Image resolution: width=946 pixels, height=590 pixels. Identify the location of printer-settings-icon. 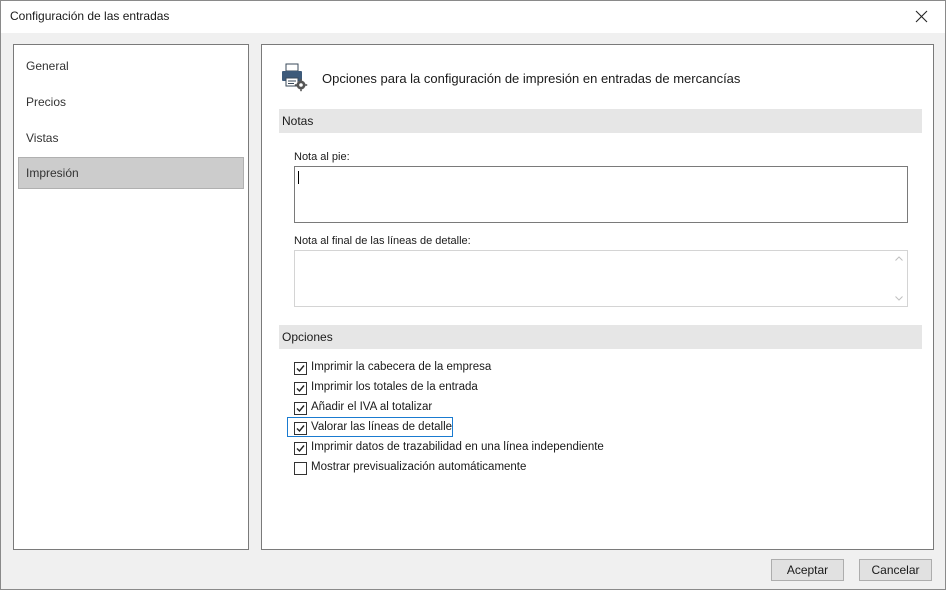
(294, 77).